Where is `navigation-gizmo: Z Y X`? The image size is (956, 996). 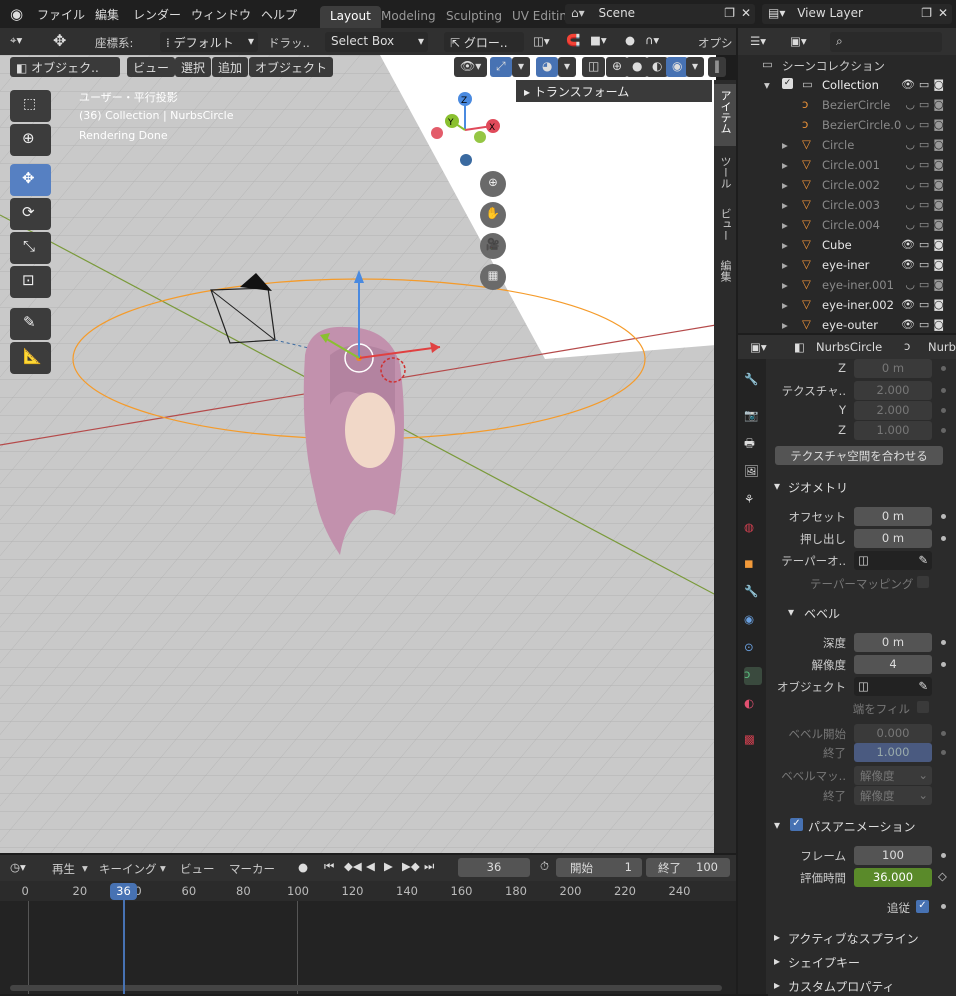 navigation-gizmo: Z Y X is located at coordinates (470, 130).